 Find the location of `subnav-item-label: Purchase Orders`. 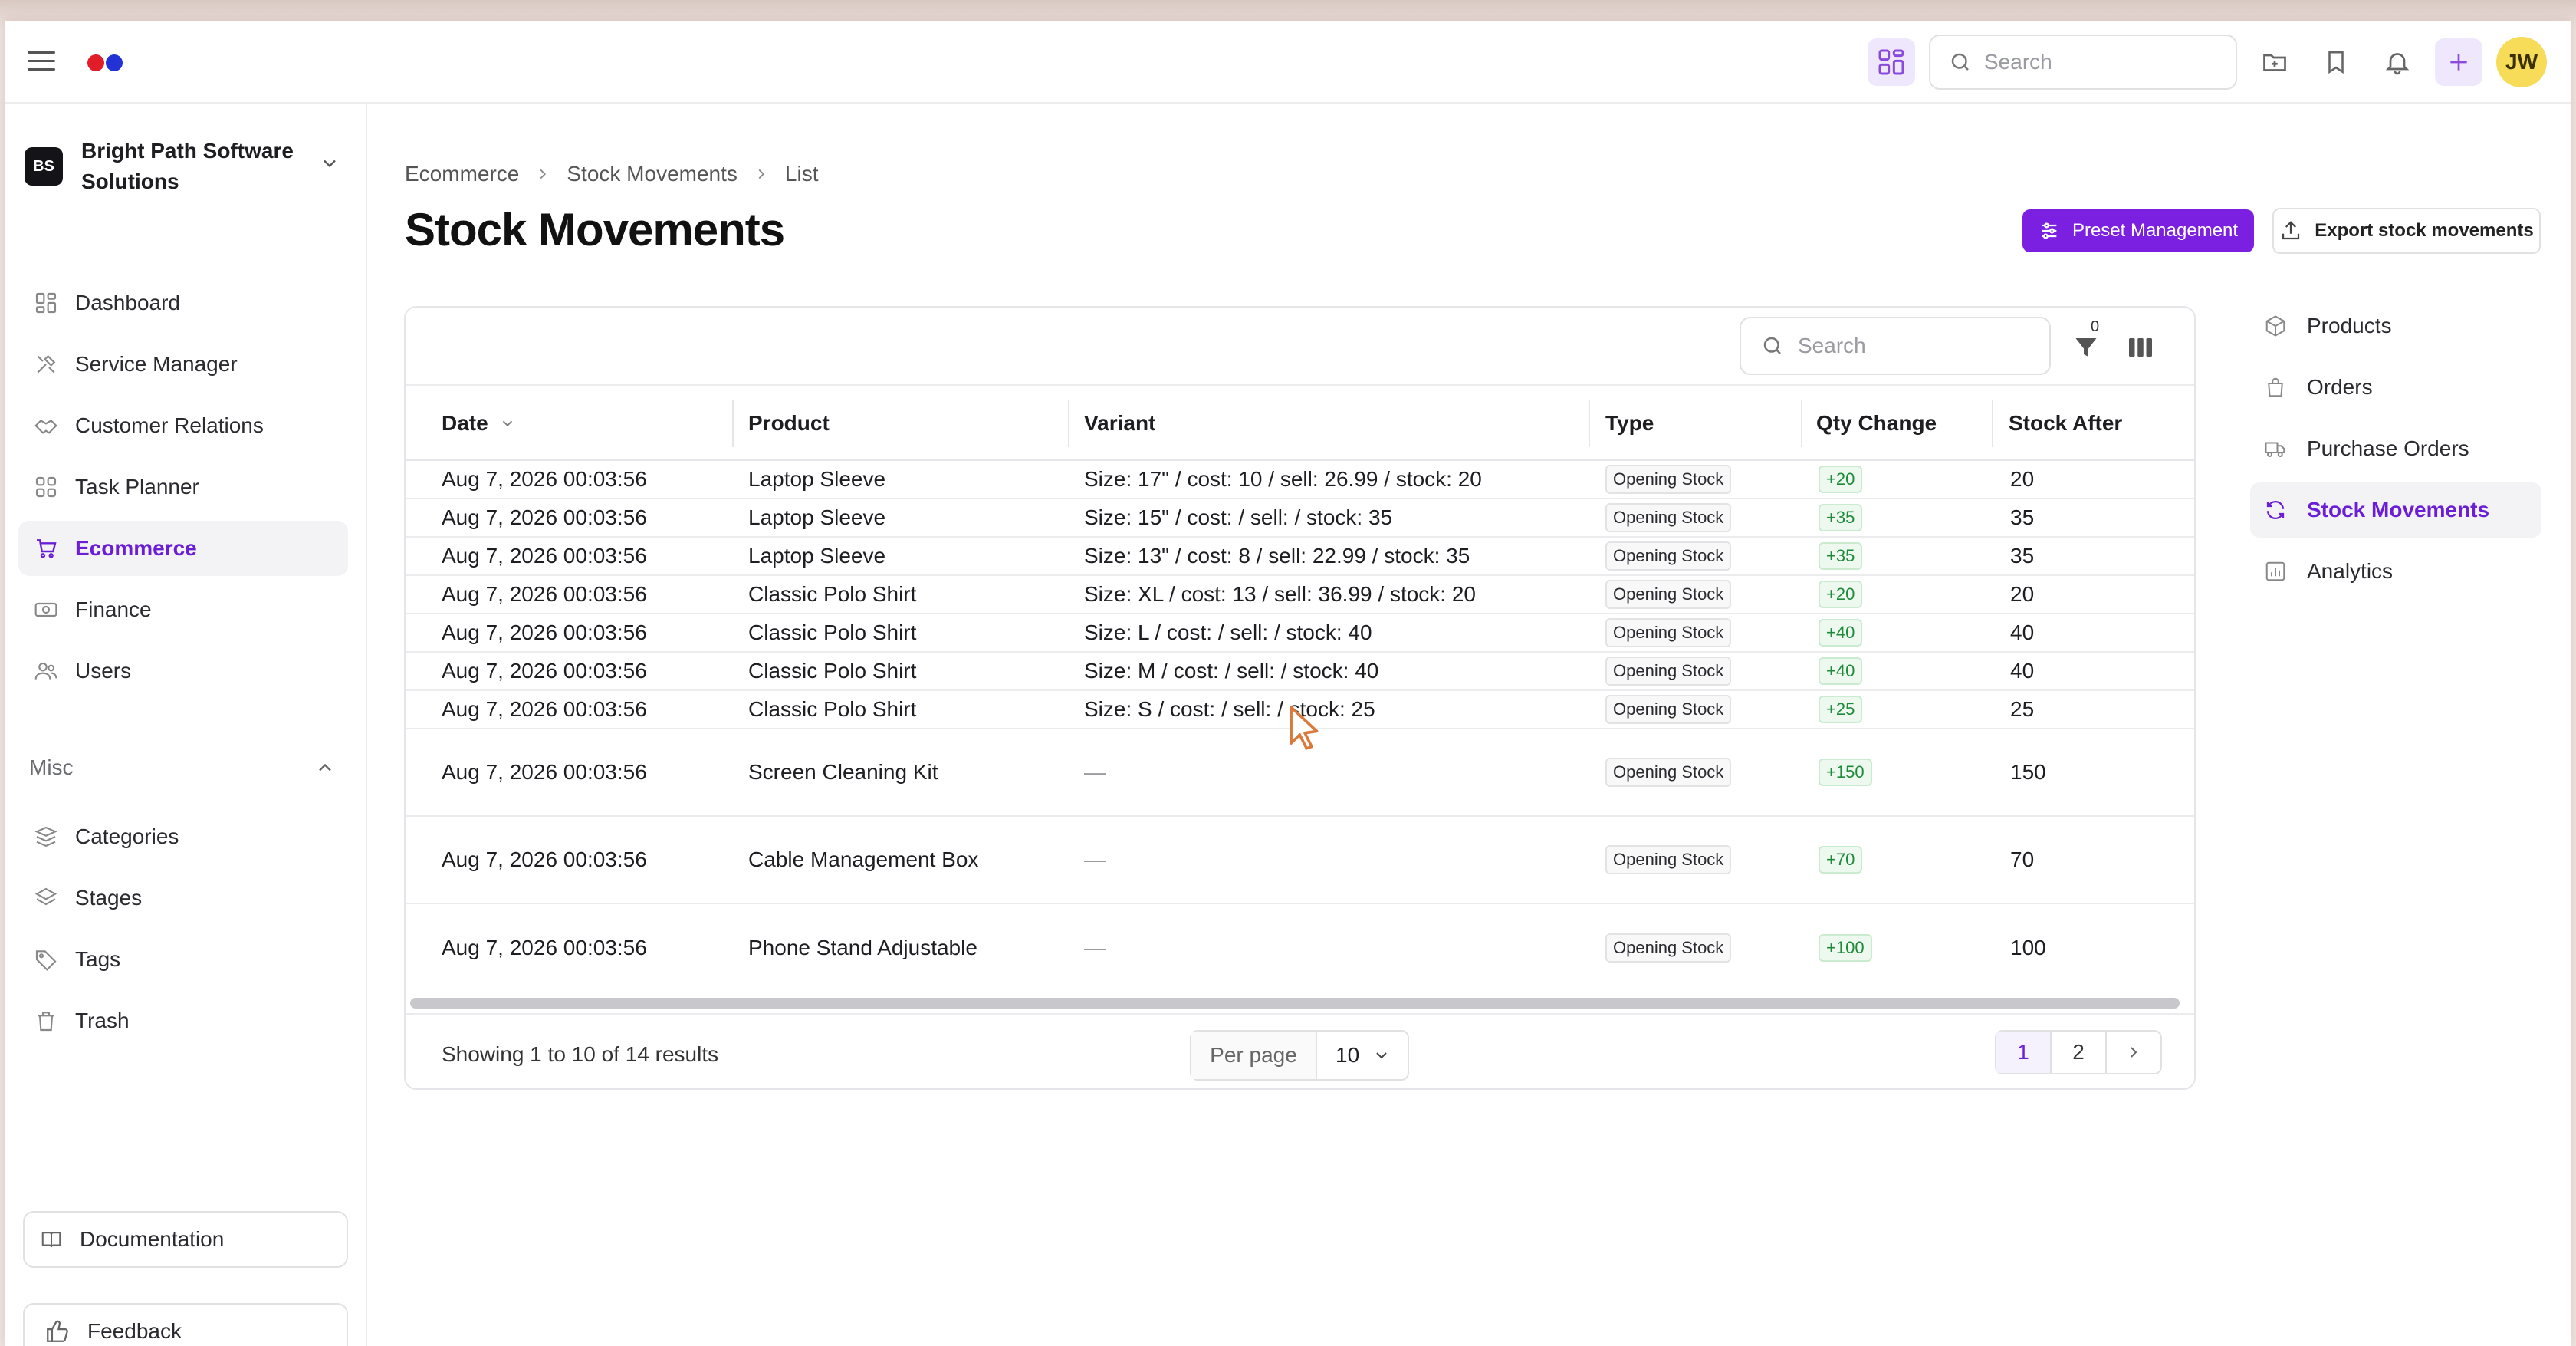

subnav-item-label: Purchase Orders is located at coordinates (2388, 448).